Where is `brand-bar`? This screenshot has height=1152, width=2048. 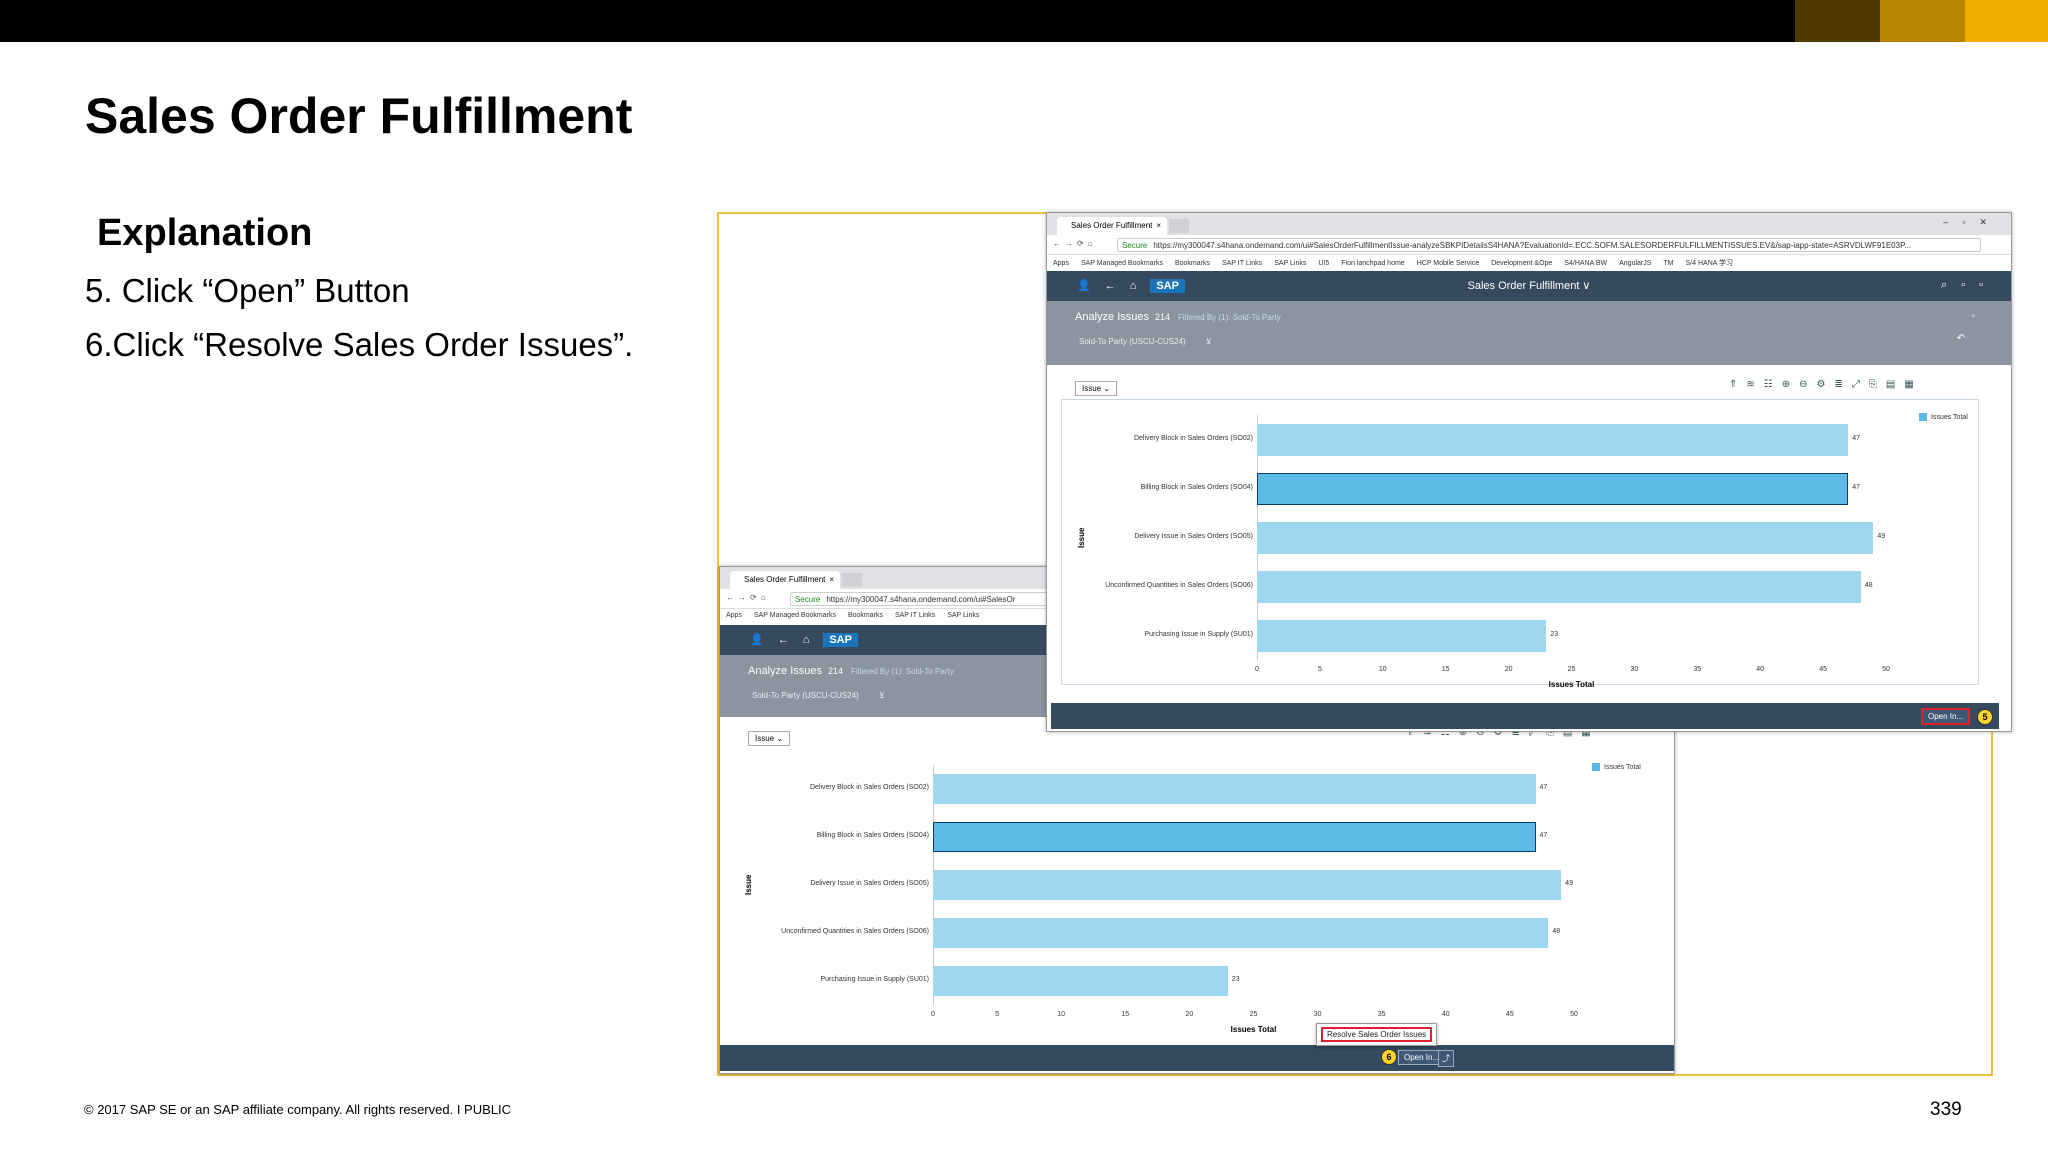
brand-bar is located at coordinates (1024, 21).